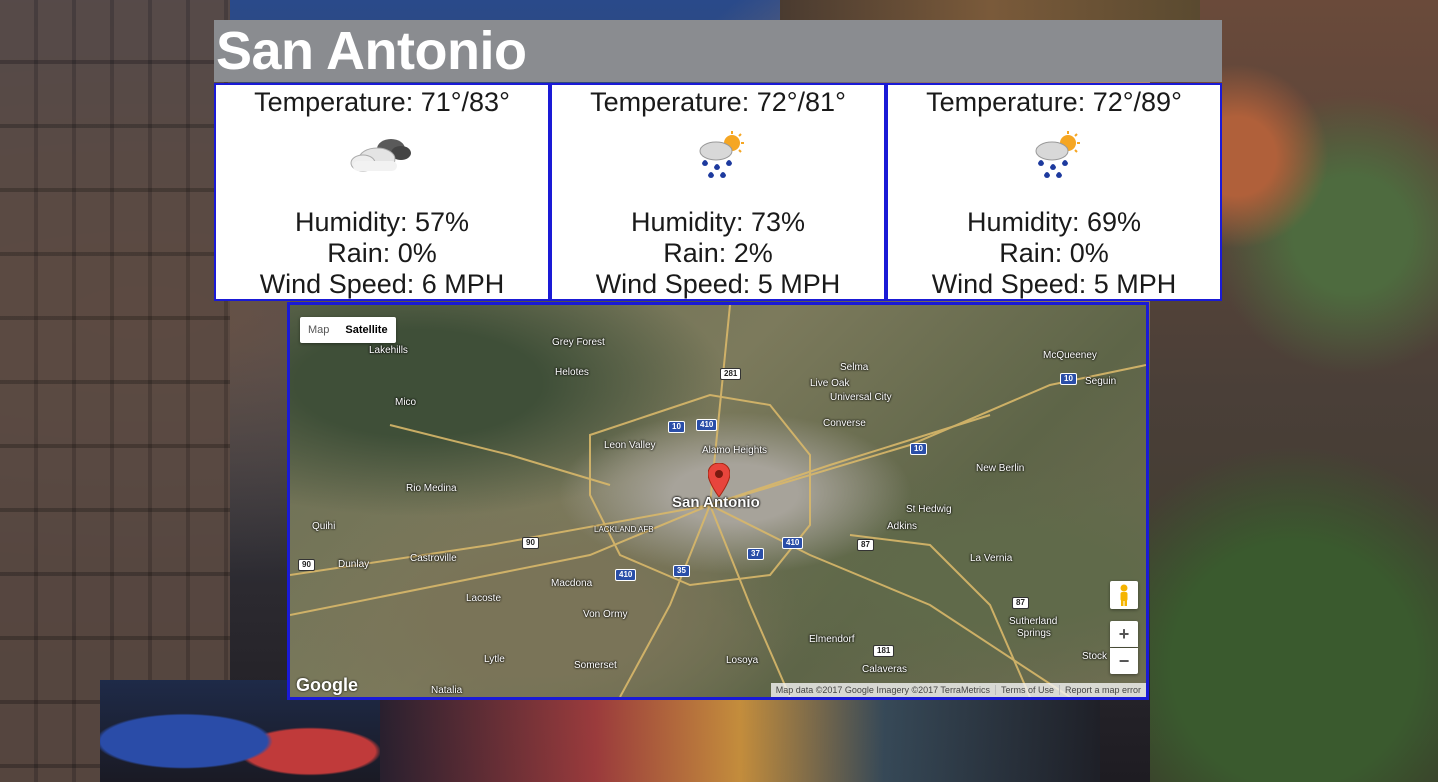 This screenshot has height=782, width=1438. What do you see at coordinates (854, 367) in the screenshot?
I see `map-place-label: Selma` at bounding box center [854, 367].